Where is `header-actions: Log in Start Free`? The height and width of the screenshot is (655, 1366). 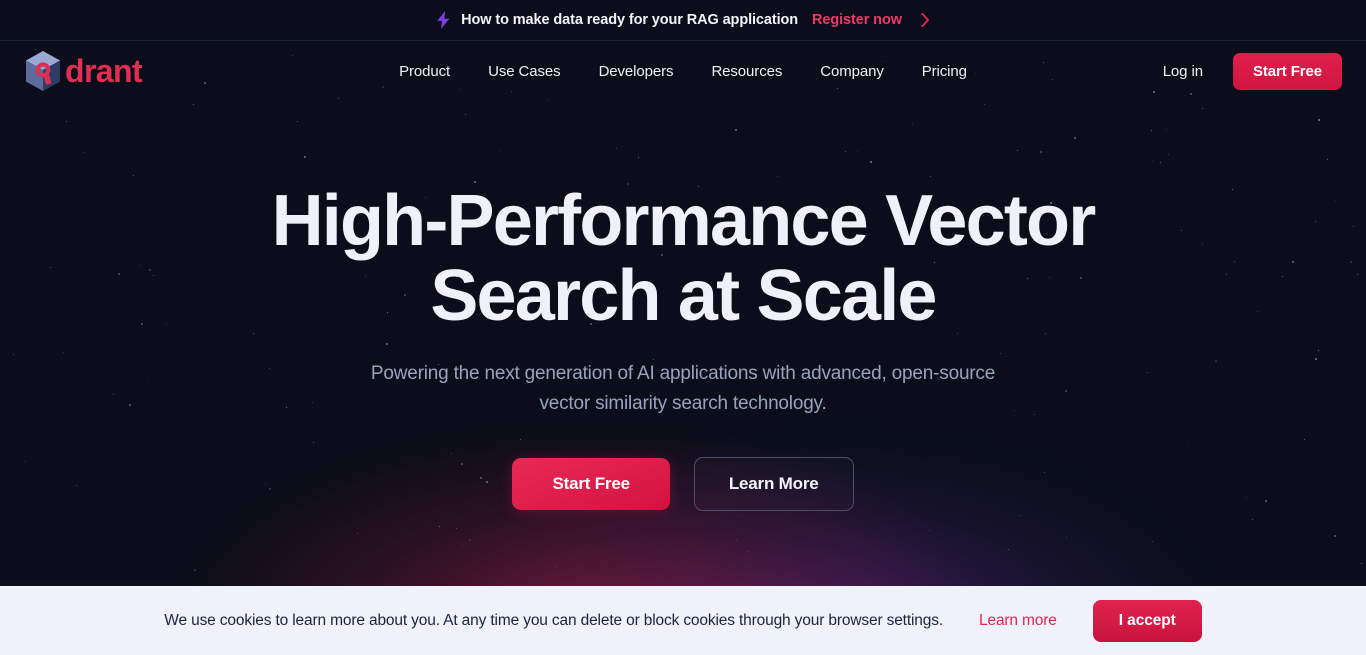 header-actions: Log in Start Free is located at coordinates (1192, 71).